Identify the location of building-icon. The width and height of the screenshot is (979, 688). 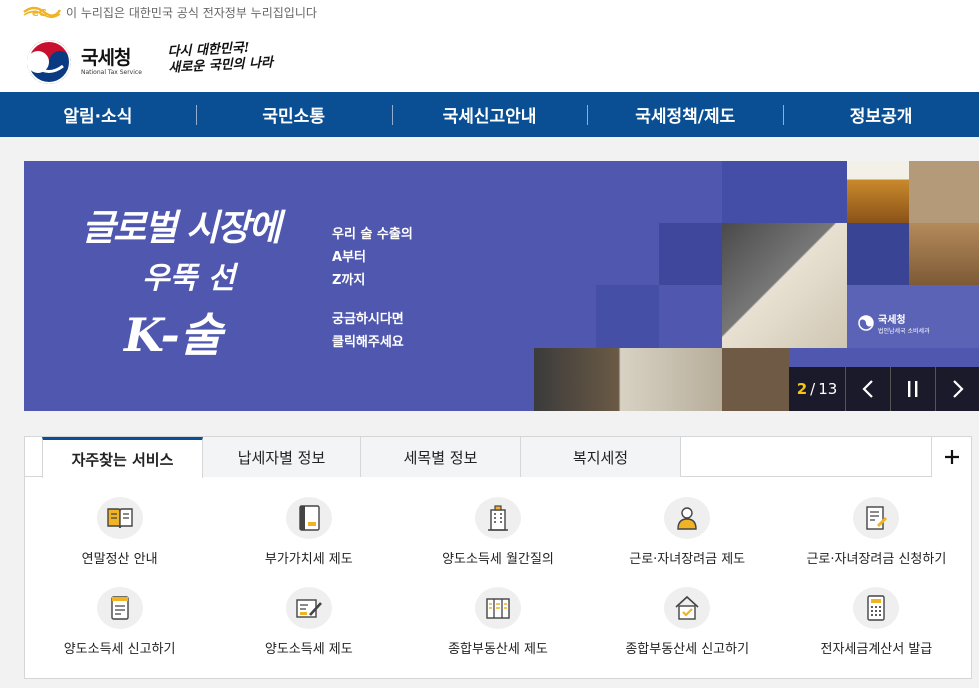
(497, 518).